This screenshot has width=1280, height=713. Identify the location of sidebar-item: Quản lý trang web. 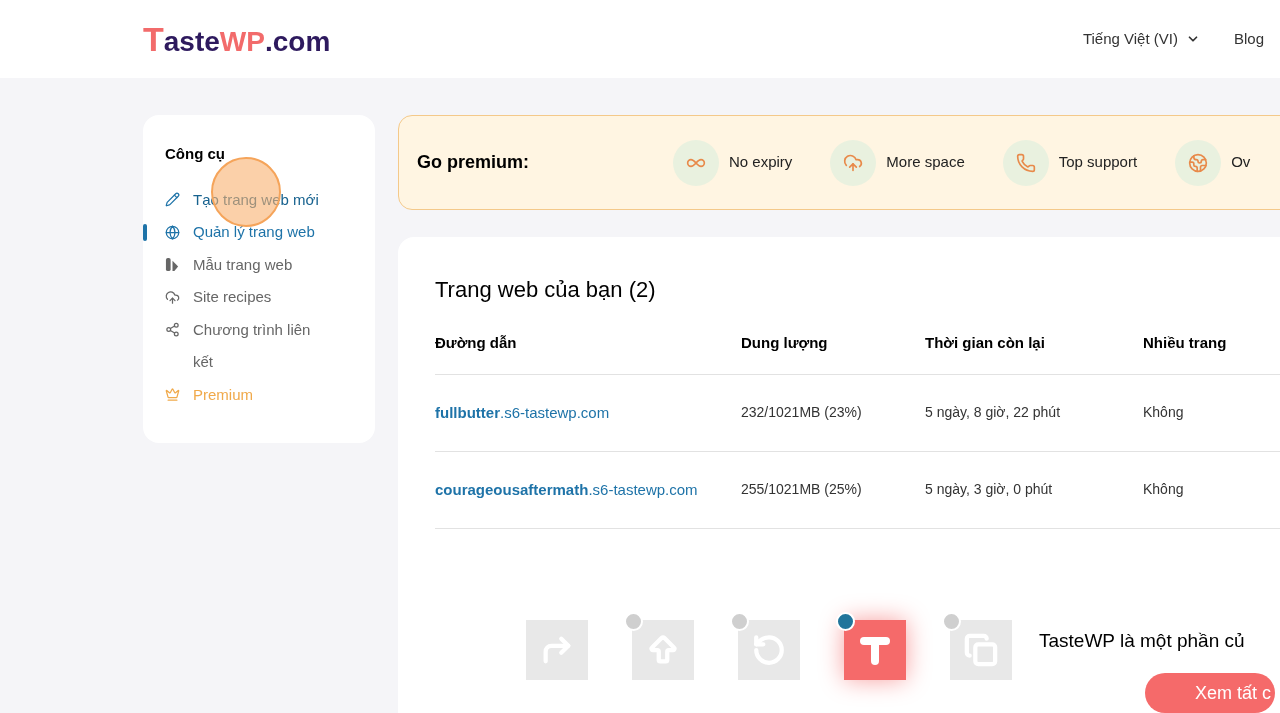
(251, 232).